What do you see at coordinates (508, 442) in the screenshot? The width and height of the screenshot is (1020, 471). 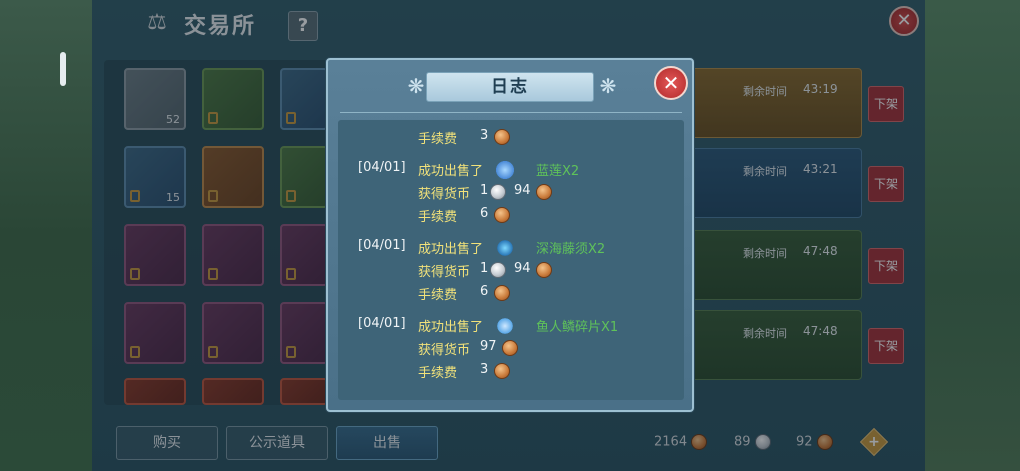 I see `bottom-bar: 购买 公示道具 出售 2164 89 92 +` at bounding box center [508, 442].